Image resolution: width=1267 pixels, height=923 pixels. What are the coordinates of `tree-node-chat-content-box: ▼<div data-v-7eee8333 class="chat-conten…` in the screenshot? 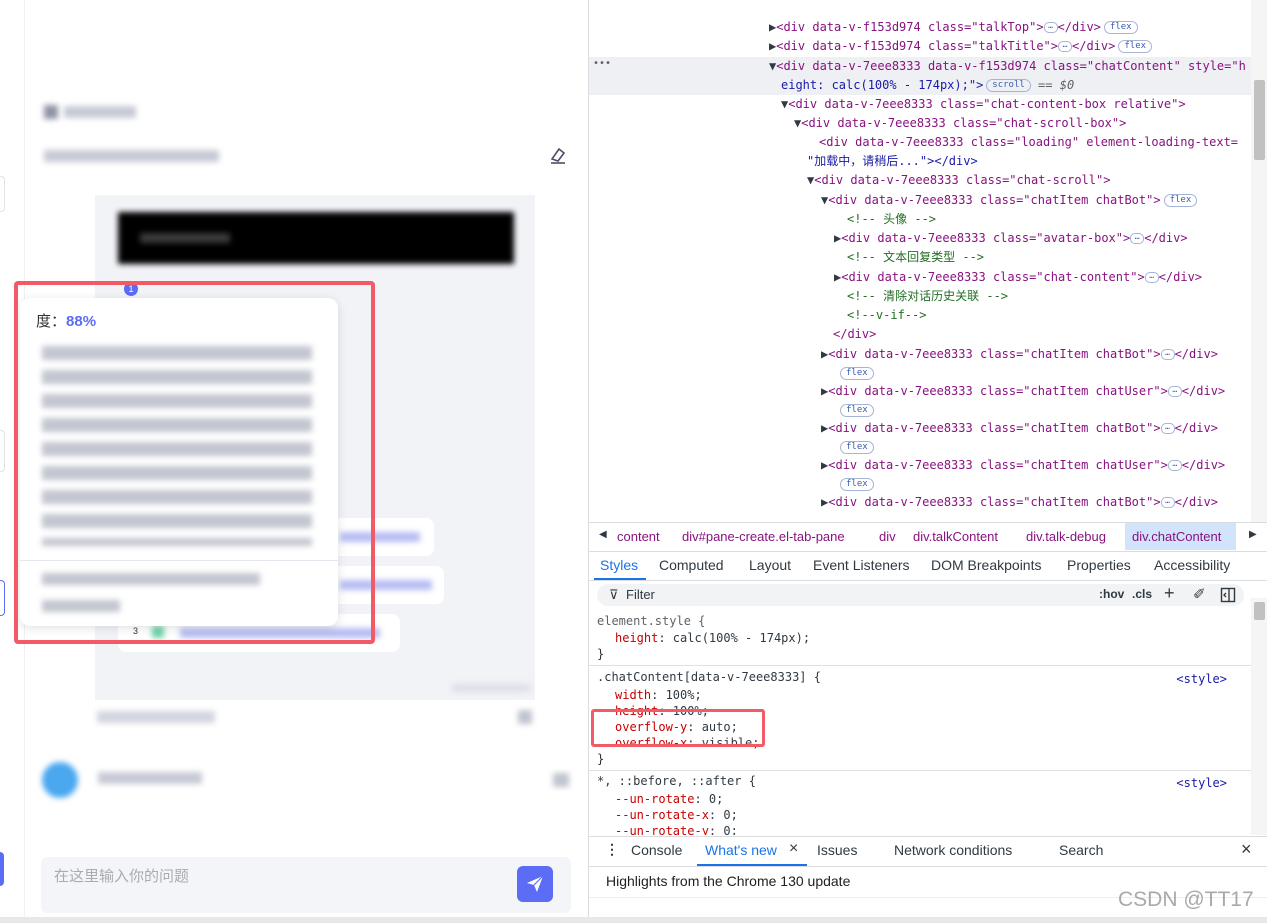 It's located at (983, 104).